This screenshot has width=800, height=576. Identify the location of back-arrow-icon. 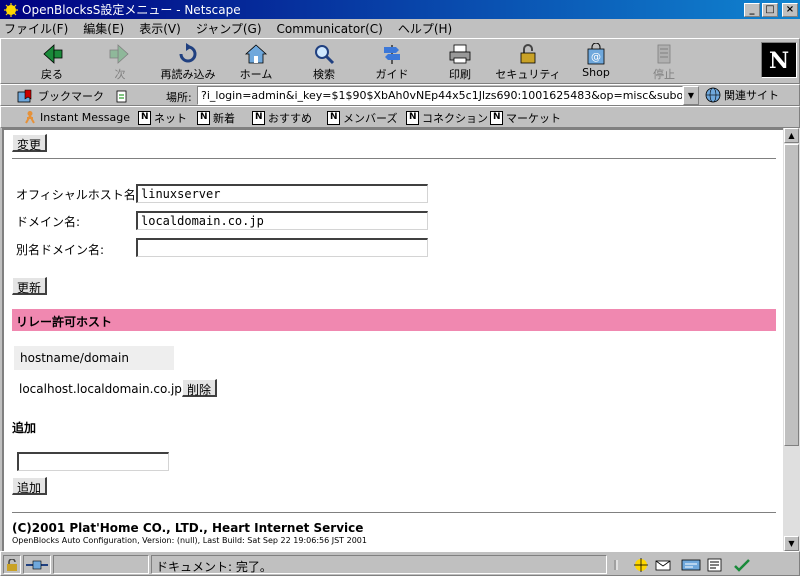
(53, 54).